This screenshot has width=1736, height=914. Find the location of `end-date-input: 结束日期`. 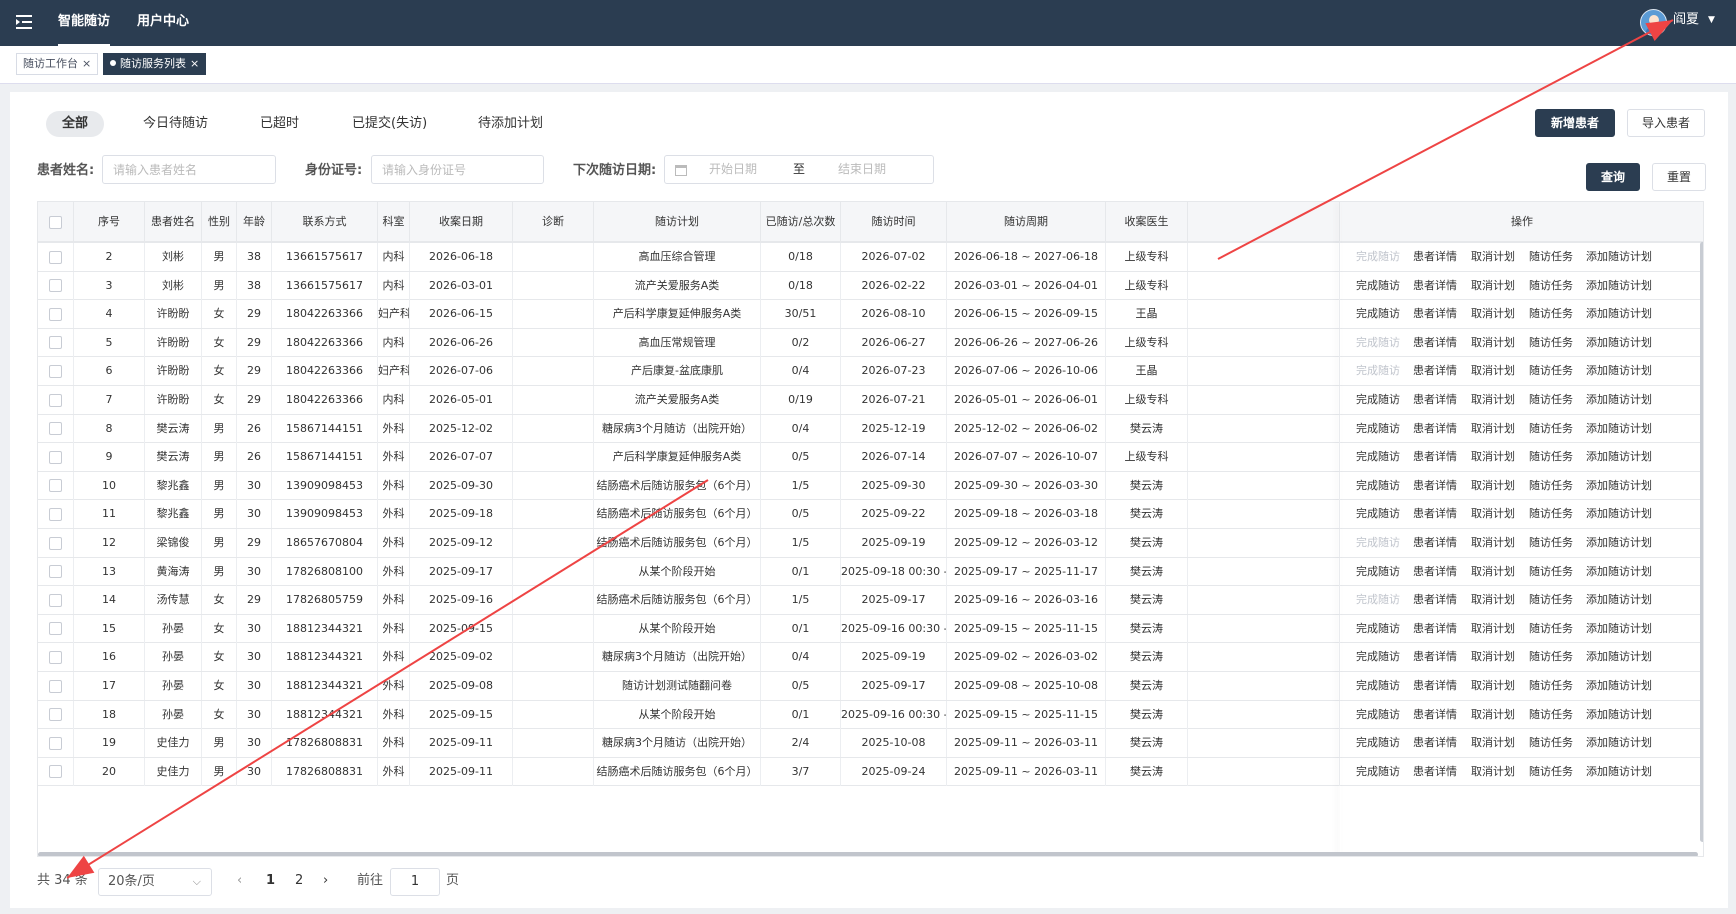

end-date-input: 结束日期 is located at coordinates (862, 169).